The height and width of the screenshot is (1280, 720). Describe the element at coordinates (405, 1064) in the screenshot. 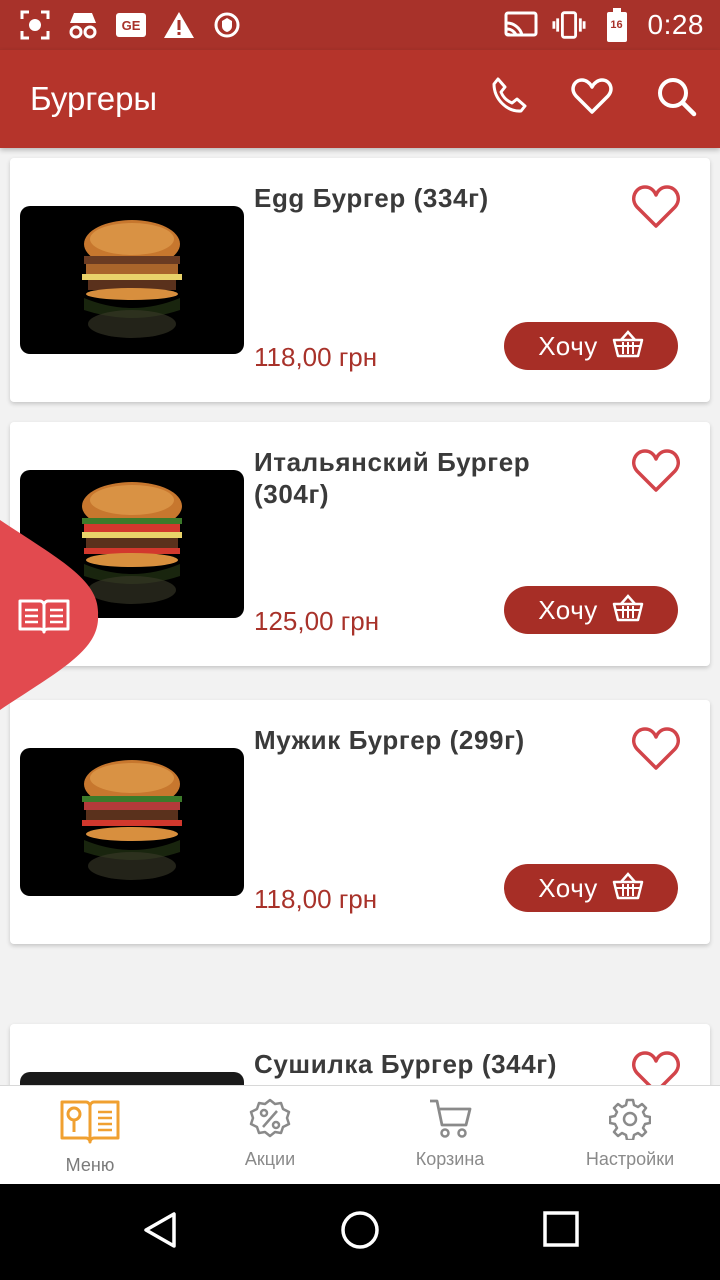

I see `product-title: Сушилка Бургер (344г)` at that location.